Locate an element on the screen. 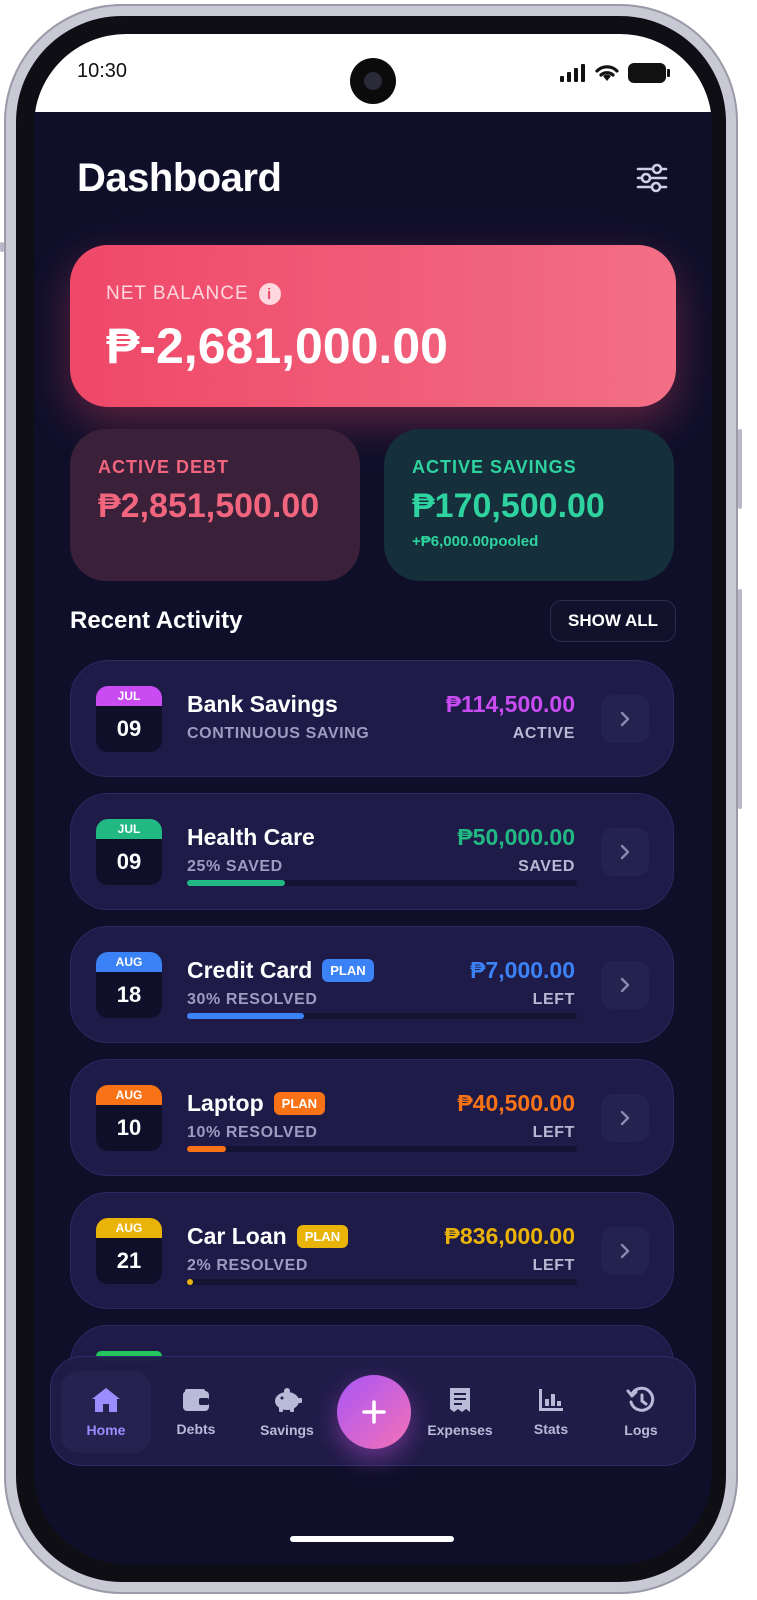  activity-name: Health Care is located at coordinates (251, 837).